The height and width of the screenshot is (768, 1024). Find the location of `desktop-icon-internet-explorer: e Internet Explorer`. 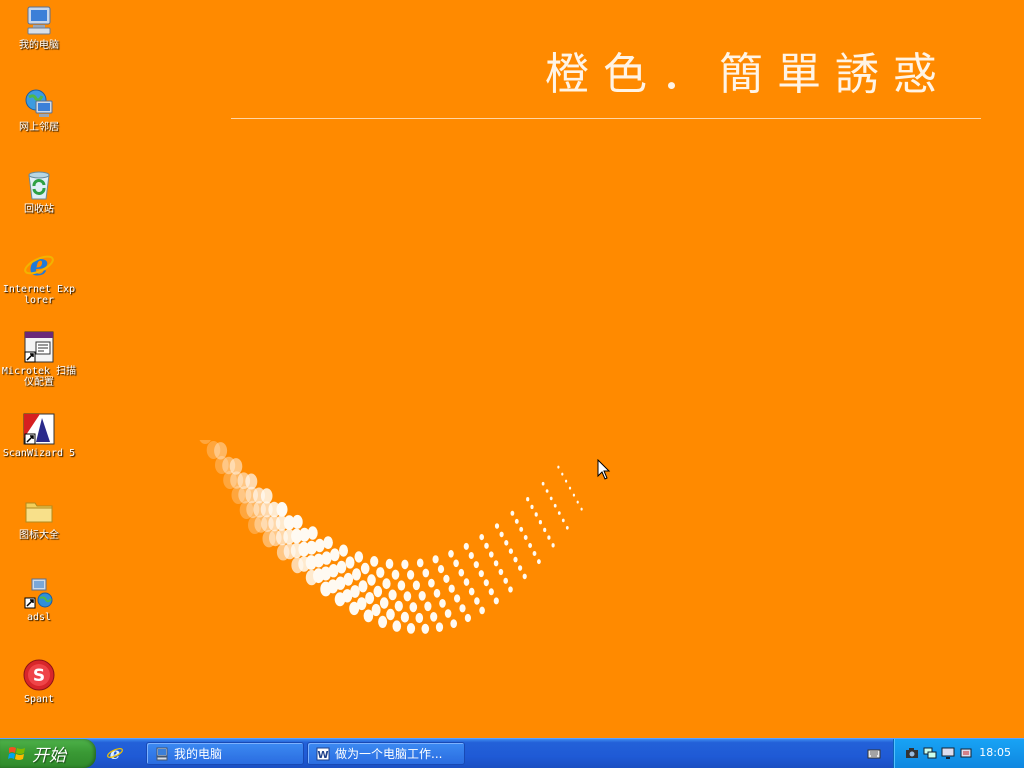

desktop-icon-internet-explorer: e Internet Explorer is located at coordinates (39, 277).